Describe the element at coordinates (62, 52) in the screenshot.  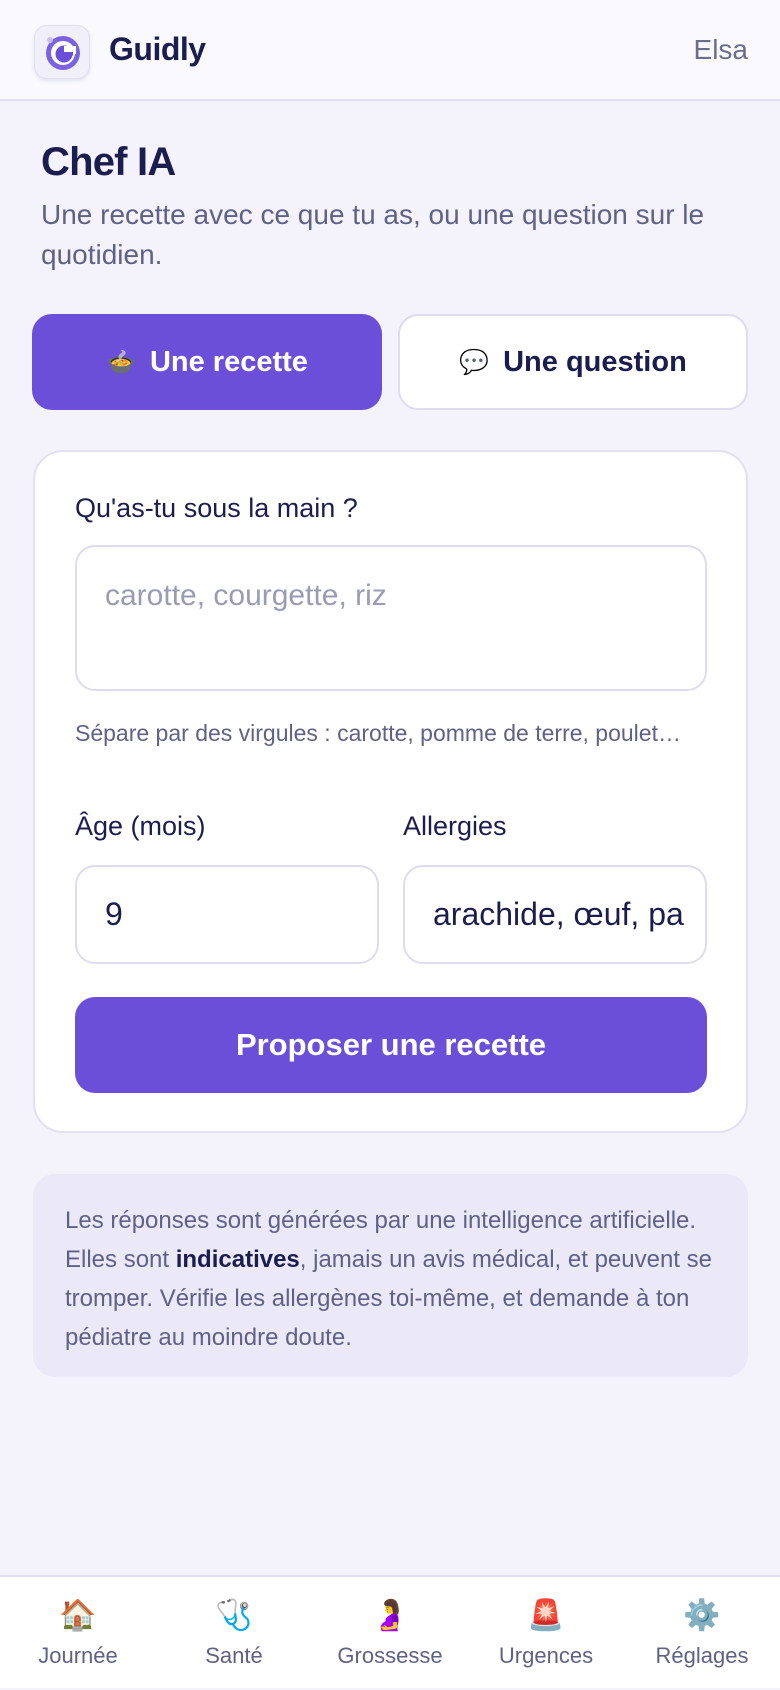
I see `guidly-logo-icon` at that location.